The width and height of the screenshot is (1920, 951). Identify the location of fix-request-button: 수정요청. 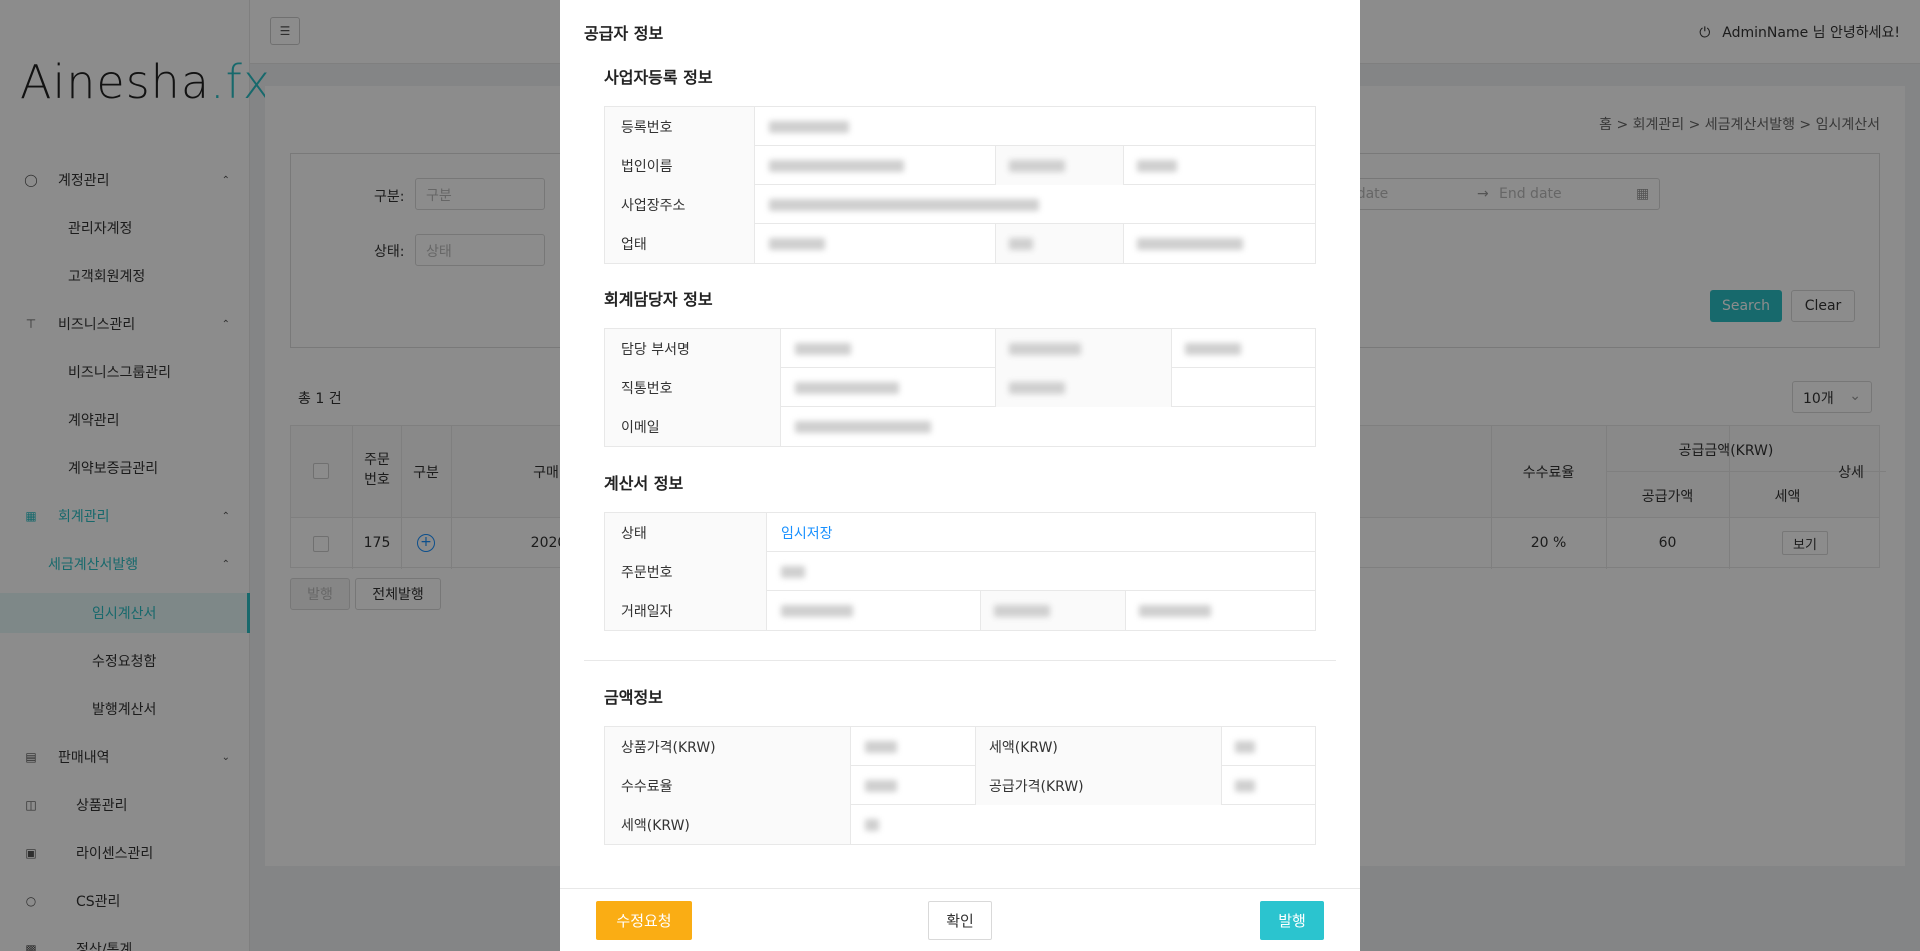
(644, 920).